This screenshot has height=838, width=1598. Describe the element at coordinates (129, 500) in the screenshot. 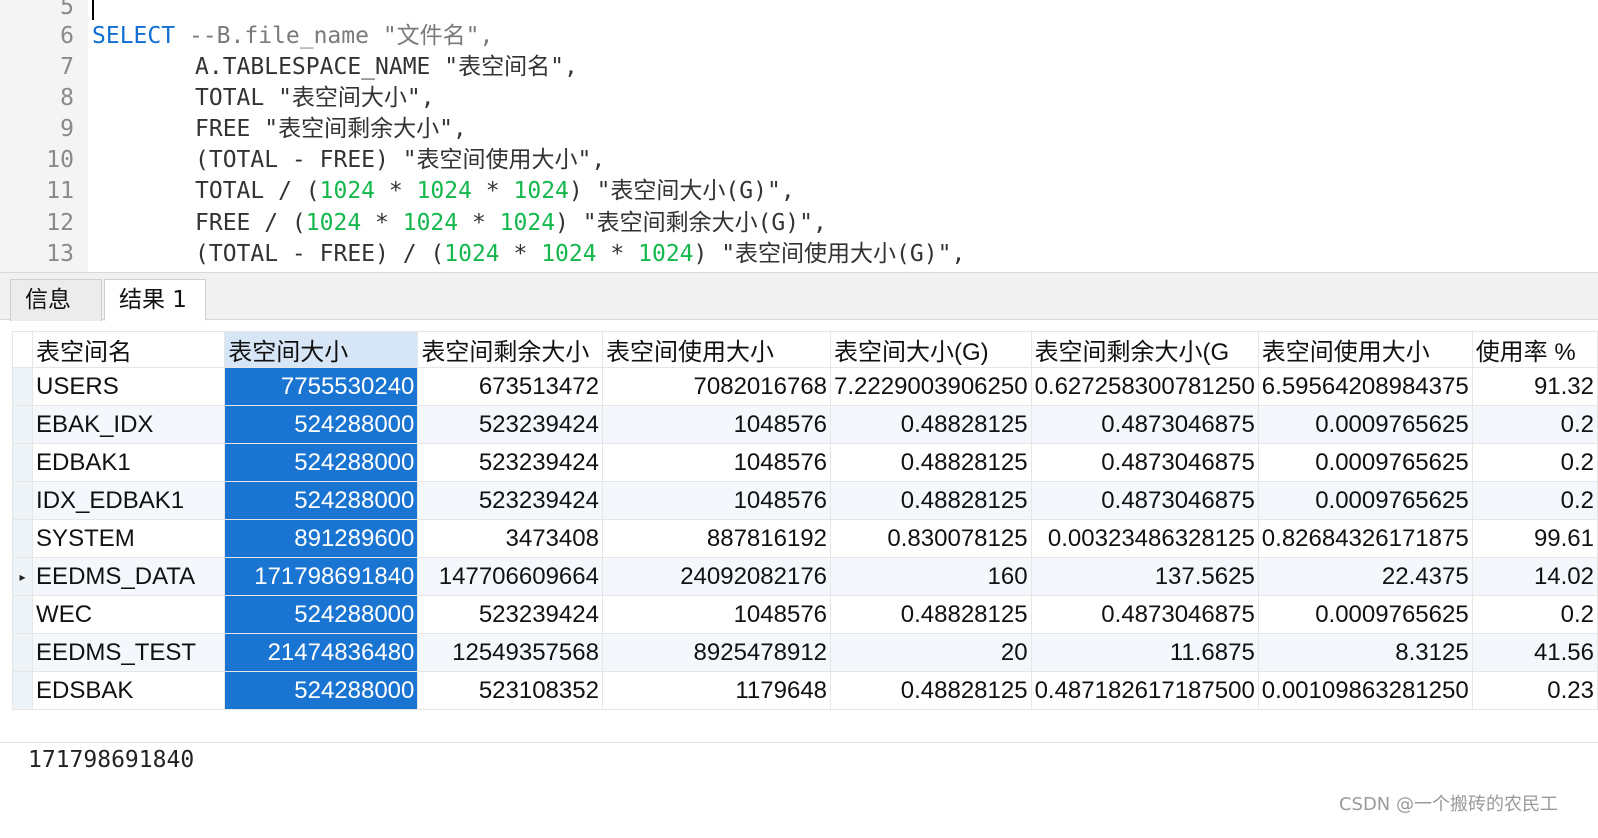

I see `tablespace-name-cell: IDX_EDBAK1` at that location.